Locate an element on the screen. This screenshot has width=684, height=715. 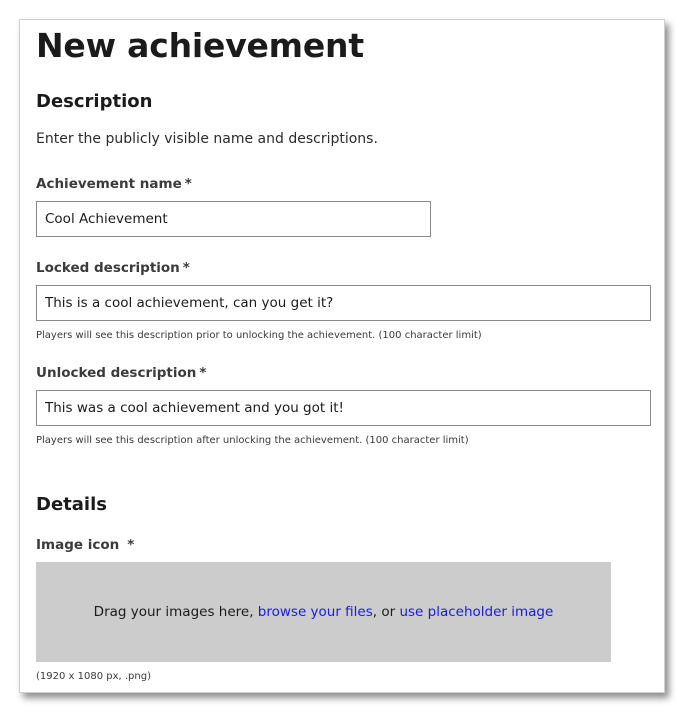
image-size-hint: (1920 x 1080 px, .png) is located at coordinates (93, 676).